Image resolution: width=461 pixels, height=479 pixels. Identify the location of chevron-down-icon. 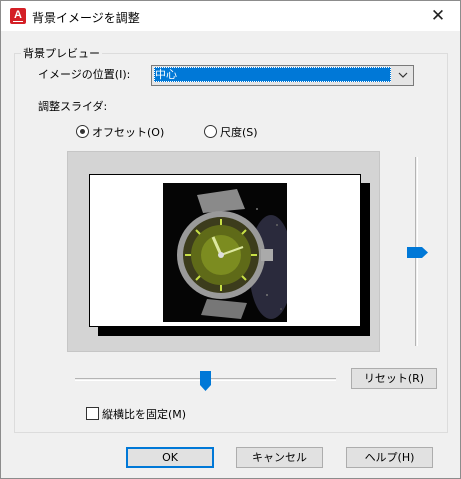
(403, 75).